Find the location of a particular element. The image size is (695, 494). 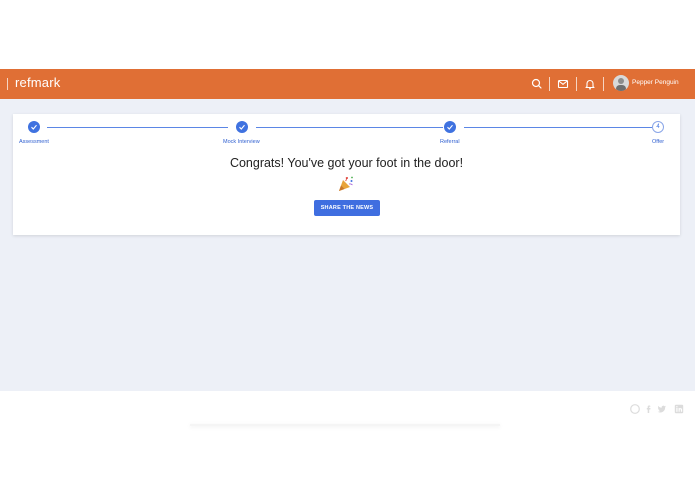

step-label-assessment: Assessment is located at coordinates (34, 142).